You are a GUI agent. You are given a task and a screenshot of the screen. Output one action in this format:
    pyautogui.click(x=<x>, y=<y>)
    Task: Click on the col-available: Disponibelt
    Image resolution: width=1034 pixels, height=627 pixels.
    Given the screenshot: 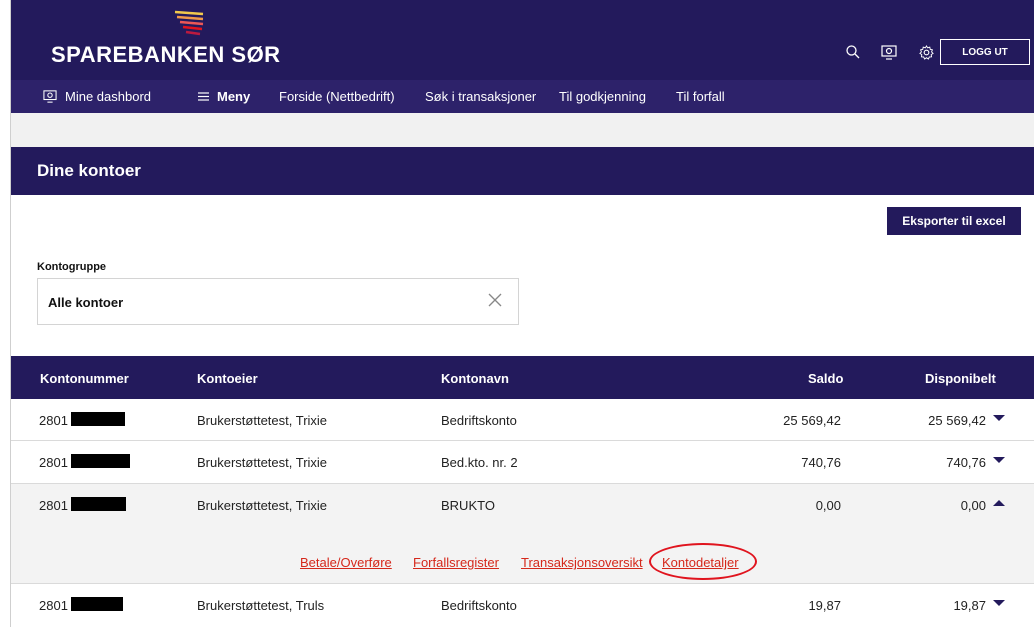 What is the action you would take?
    pyautogui.click(x=960, y=378)
    